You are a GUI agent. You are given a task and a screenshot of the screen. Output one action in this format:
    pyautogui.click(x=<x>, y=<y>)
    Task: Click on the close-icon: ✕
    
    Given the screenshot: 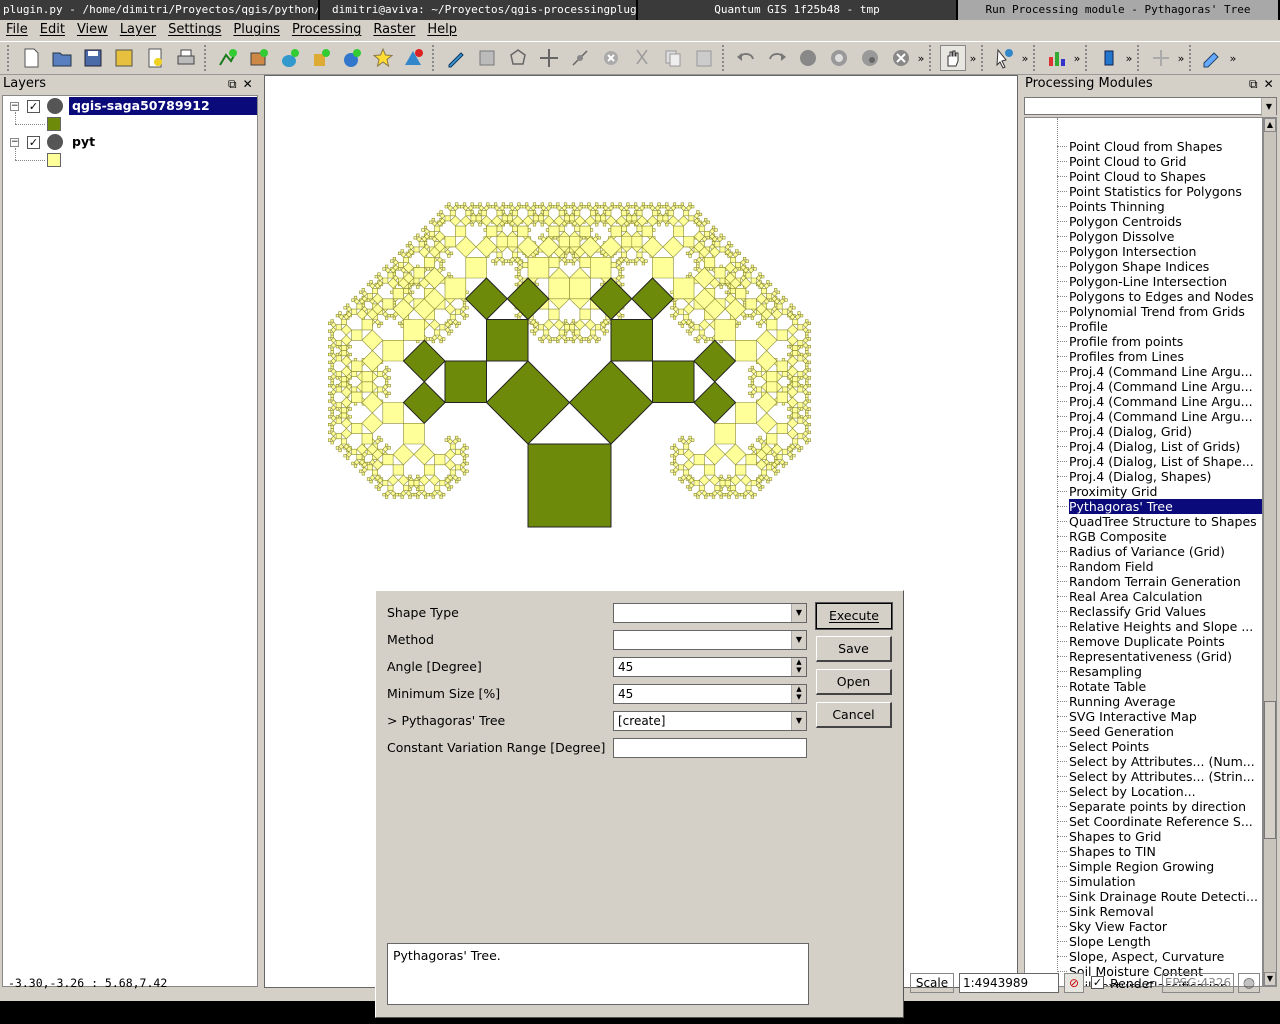 What is the action you would take?
    pyautogui.click(x=1269, y=84)
    